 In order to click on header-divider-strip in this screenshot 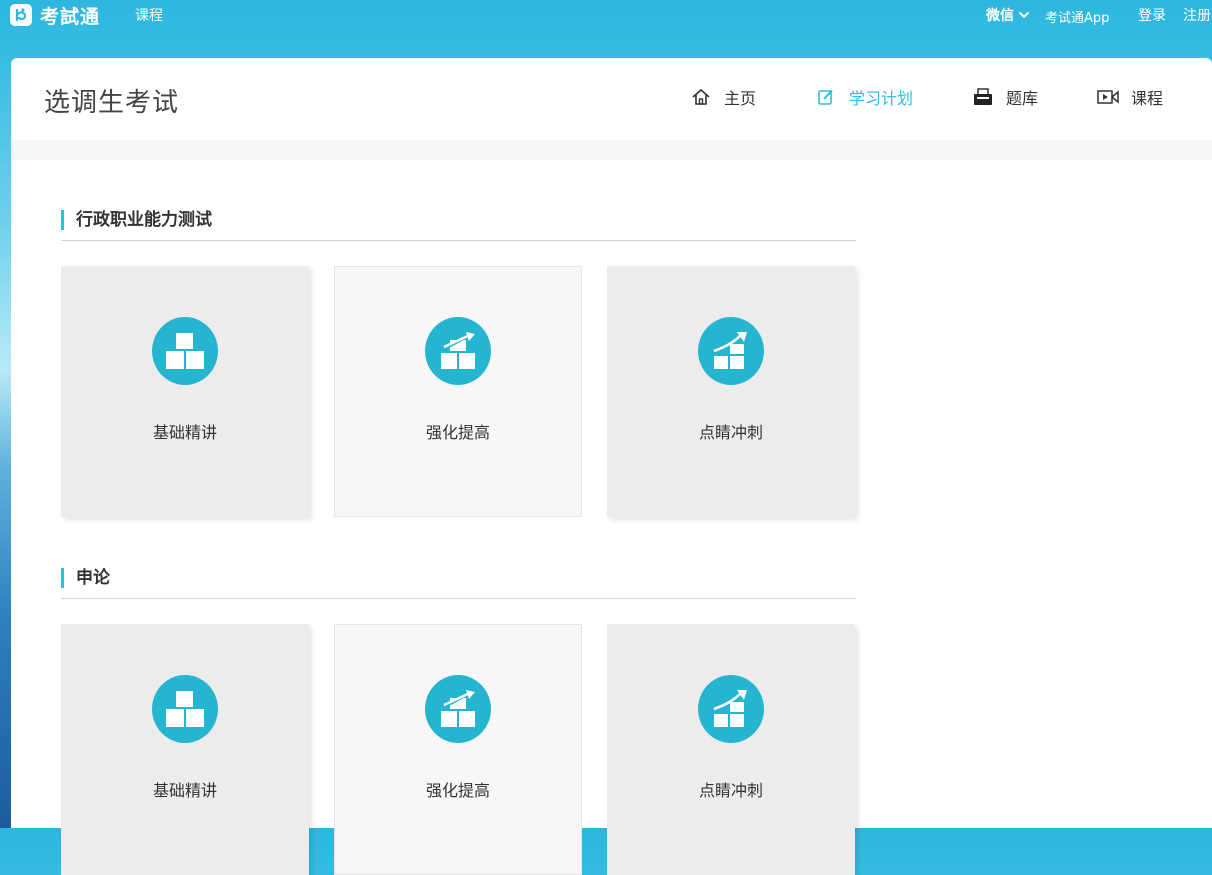, I will do `click(611, 150)`.